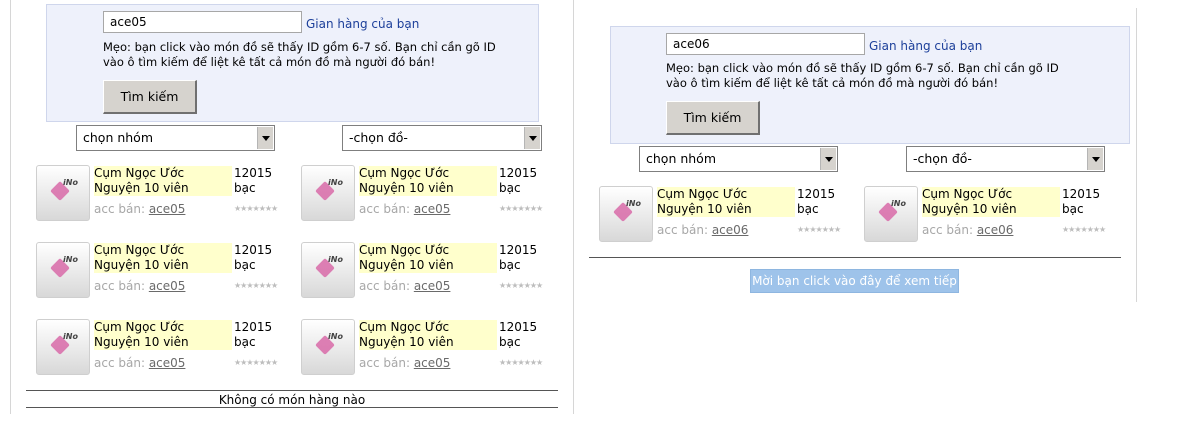 This screenshot has width=1188, height=443. Describe the element at coordinates (150, 97) in the screenshot. I see `left-search-button: Tìm kiếm` at that location.